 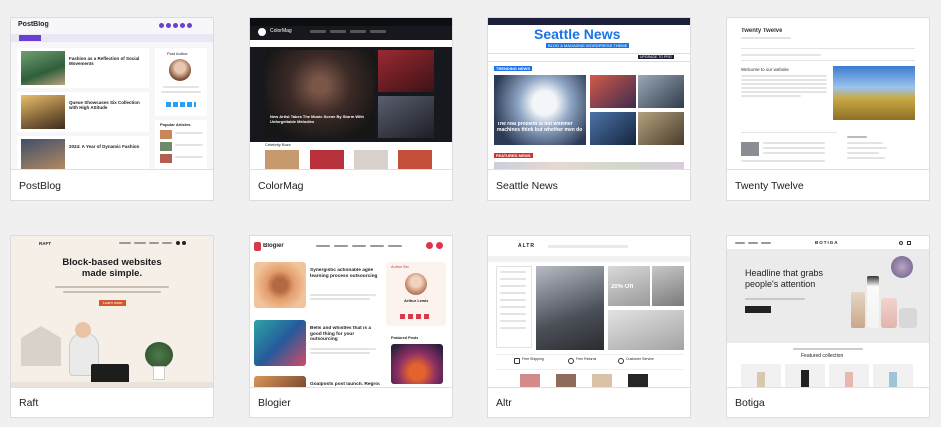 I want to click on illustration-laptop, so click(x=110, y=374).